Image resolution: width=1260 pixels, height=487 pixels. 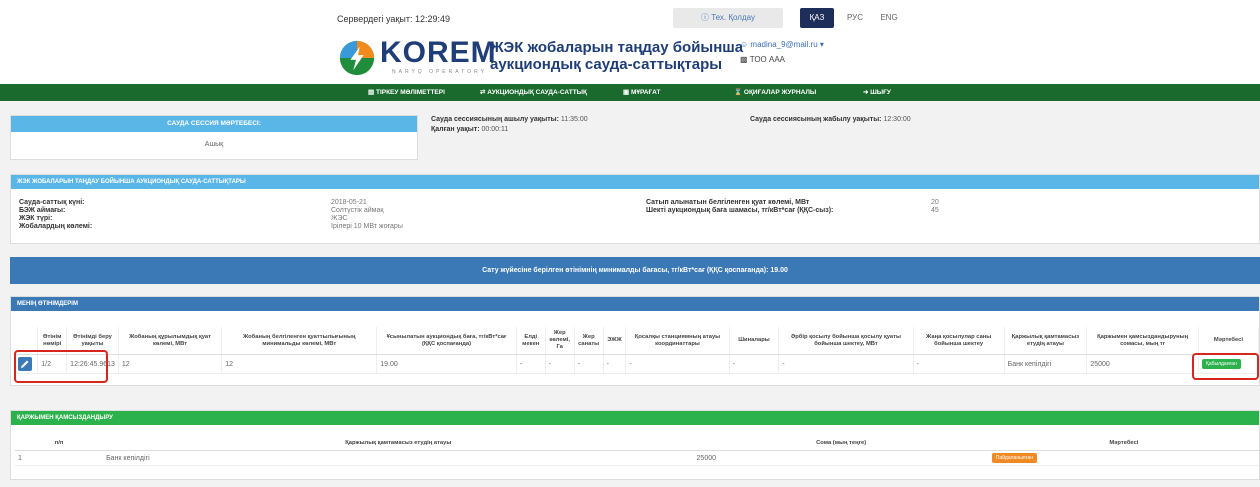 I want to click on nav-registration: ▤ ТІРКЕУ МӘЛІМЕТТЕРІ, so click(x=406, y=92).